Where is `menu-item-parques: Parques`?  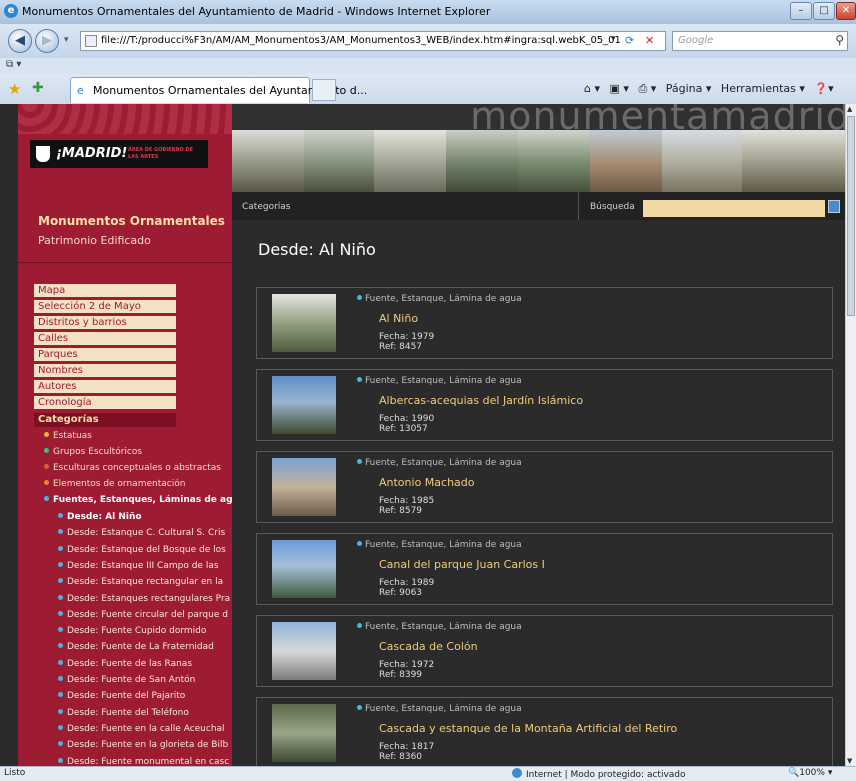 menu-item-parques: Parques is located at coordinates (105, 355).